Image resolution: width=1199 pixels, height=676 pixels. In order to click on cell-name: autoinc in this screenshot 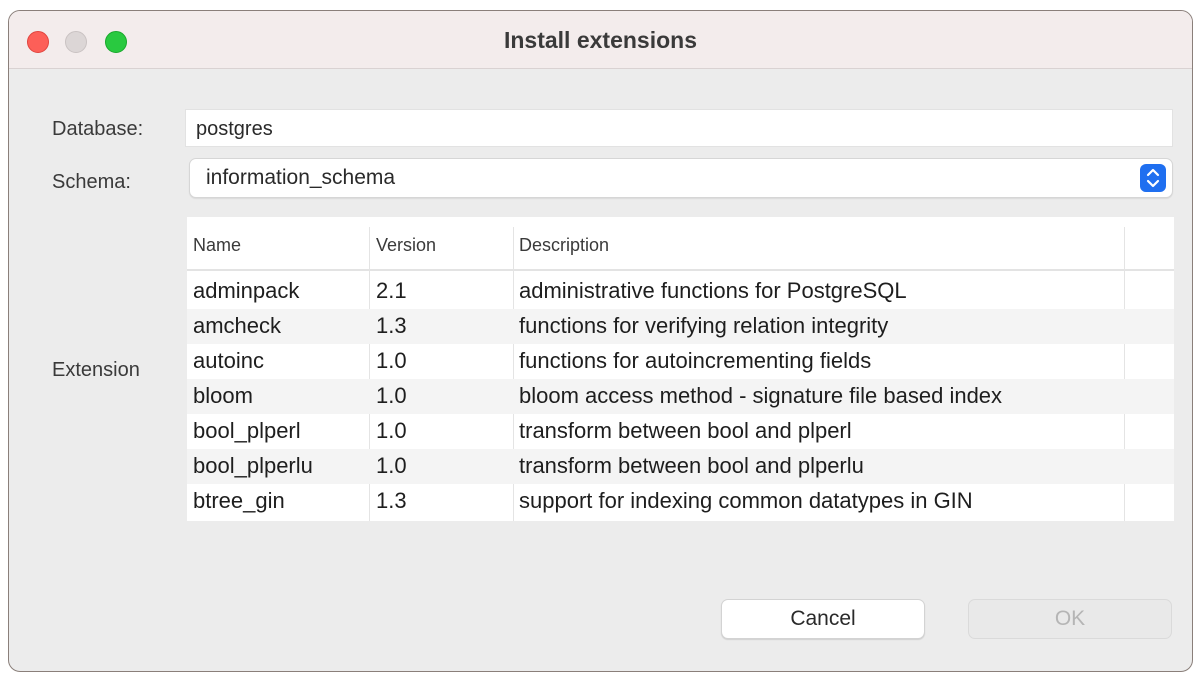, I will do `click(228, 360)`.